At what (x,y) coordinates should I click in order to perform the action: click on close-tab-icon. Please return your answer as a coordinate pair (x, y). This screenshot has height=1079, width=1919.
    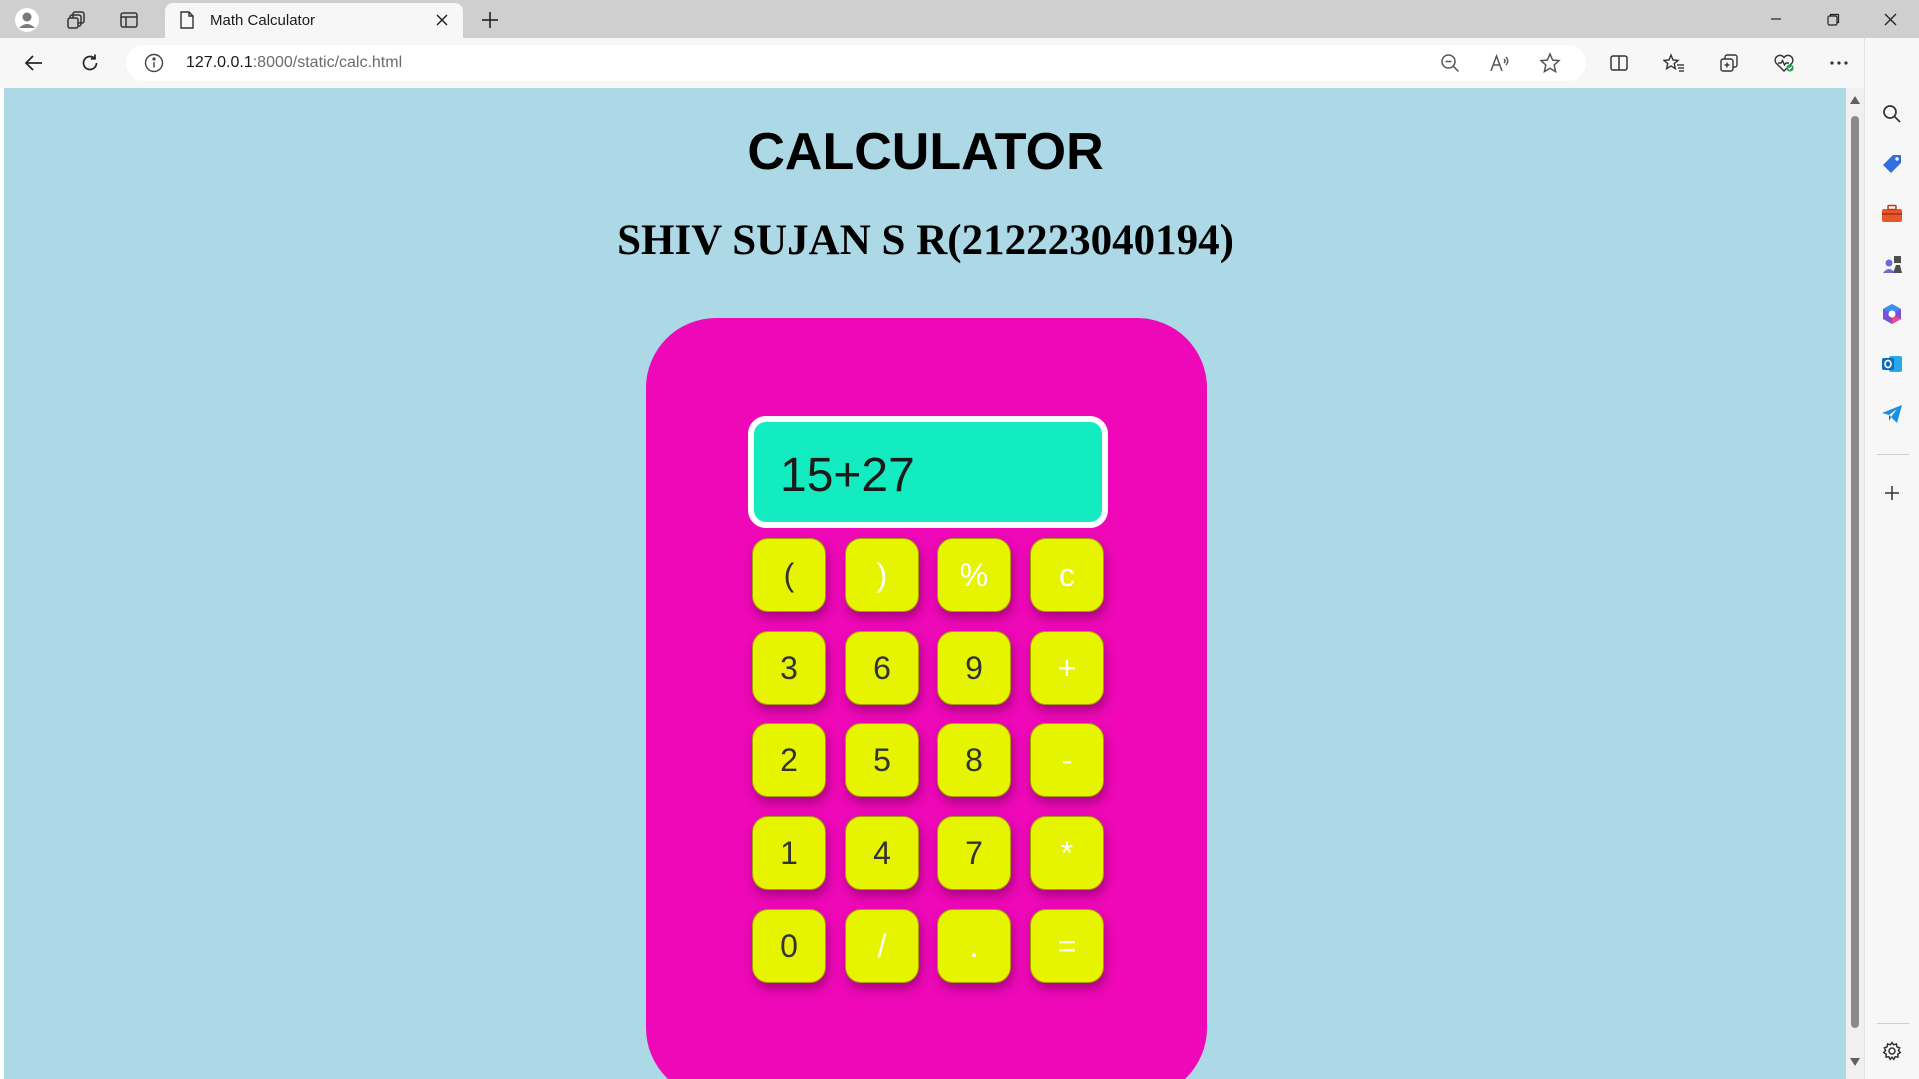
    Looking at the image, I should click on (442, 20).